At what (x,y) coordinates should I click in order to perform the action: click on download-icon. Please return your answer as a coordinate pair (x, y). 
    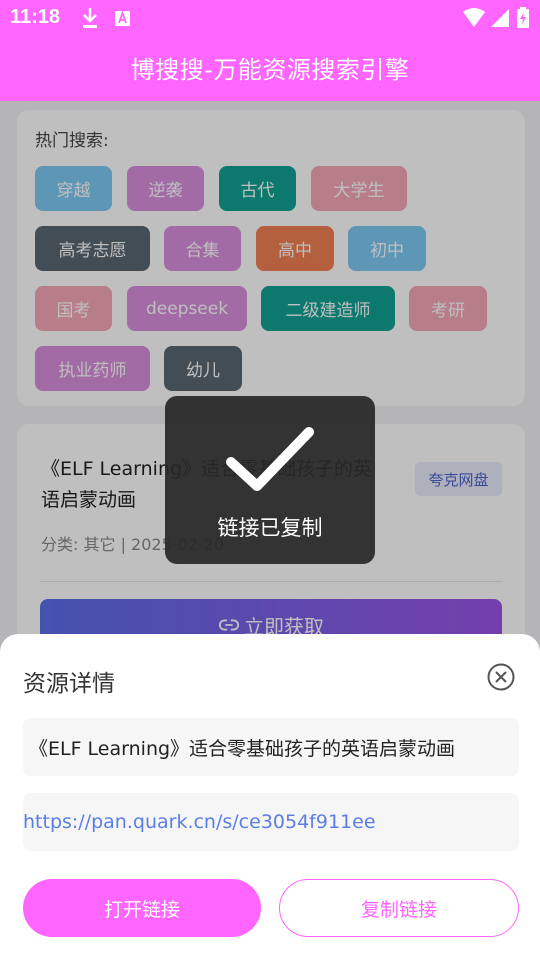
    Looking at the image, I should click on (90, 18).